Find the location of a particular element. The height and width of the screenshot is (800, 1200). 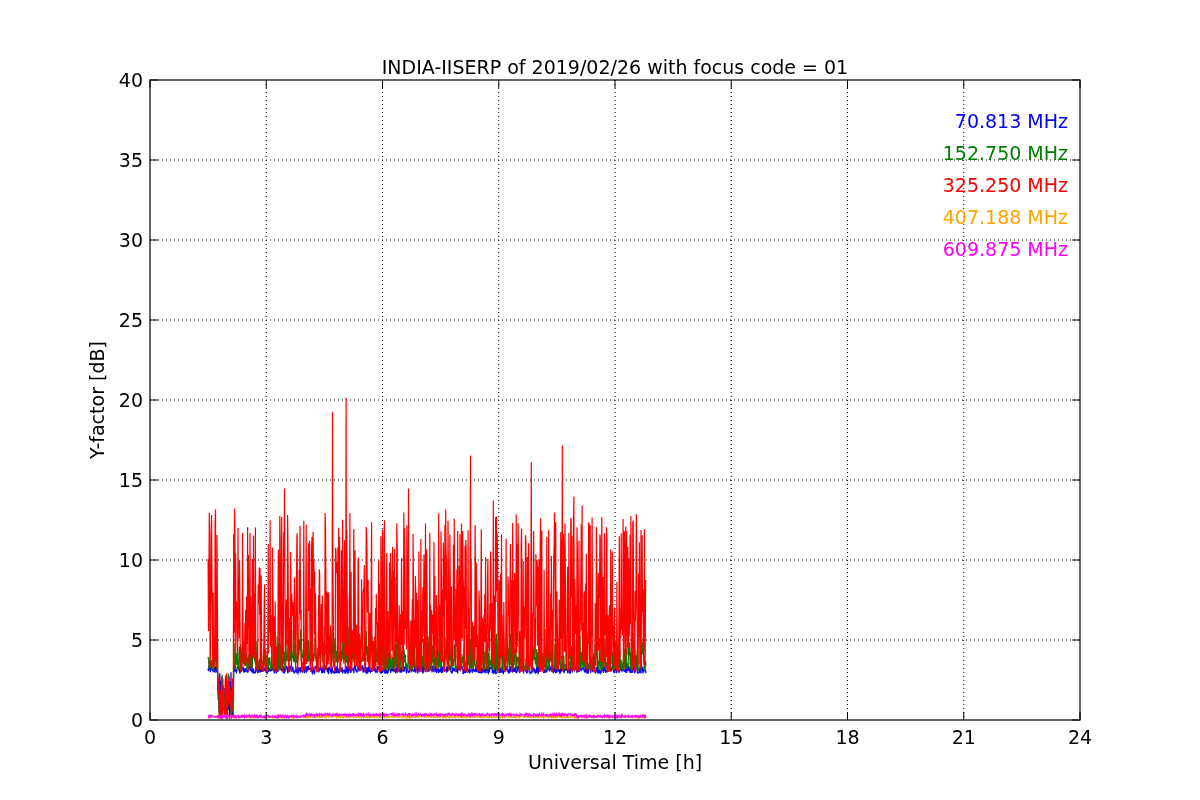

y-tick-label: 5 is located at coordinates (136, 640).